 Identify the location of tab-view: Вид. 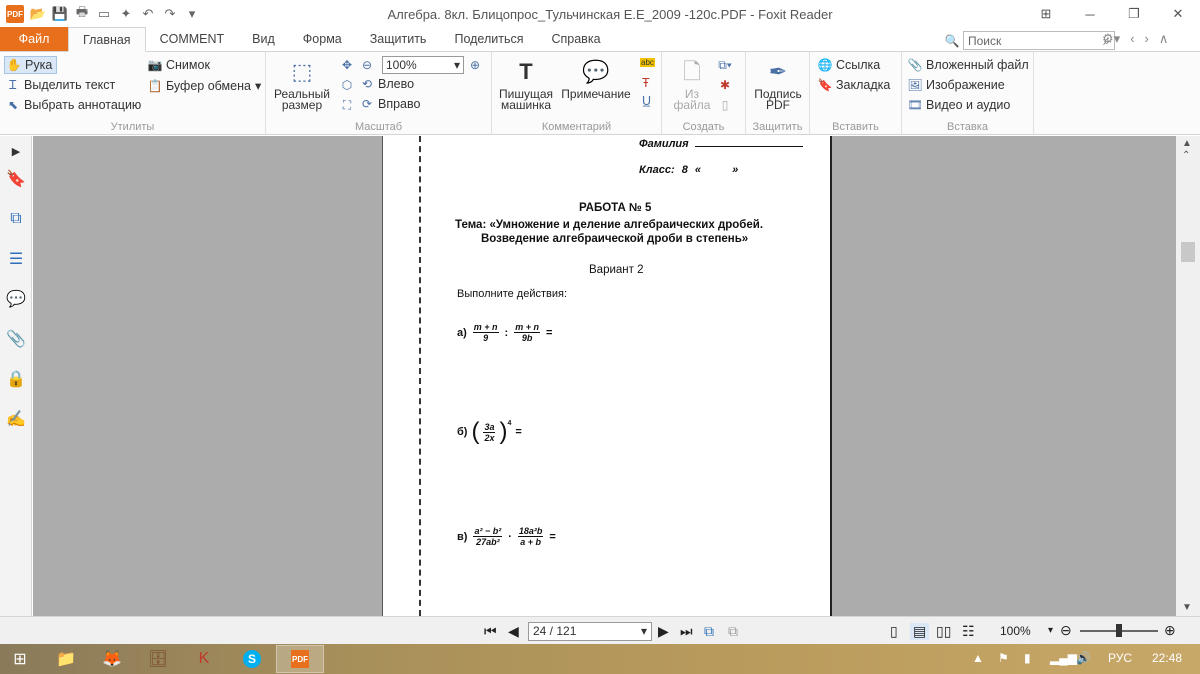
(263, 39).